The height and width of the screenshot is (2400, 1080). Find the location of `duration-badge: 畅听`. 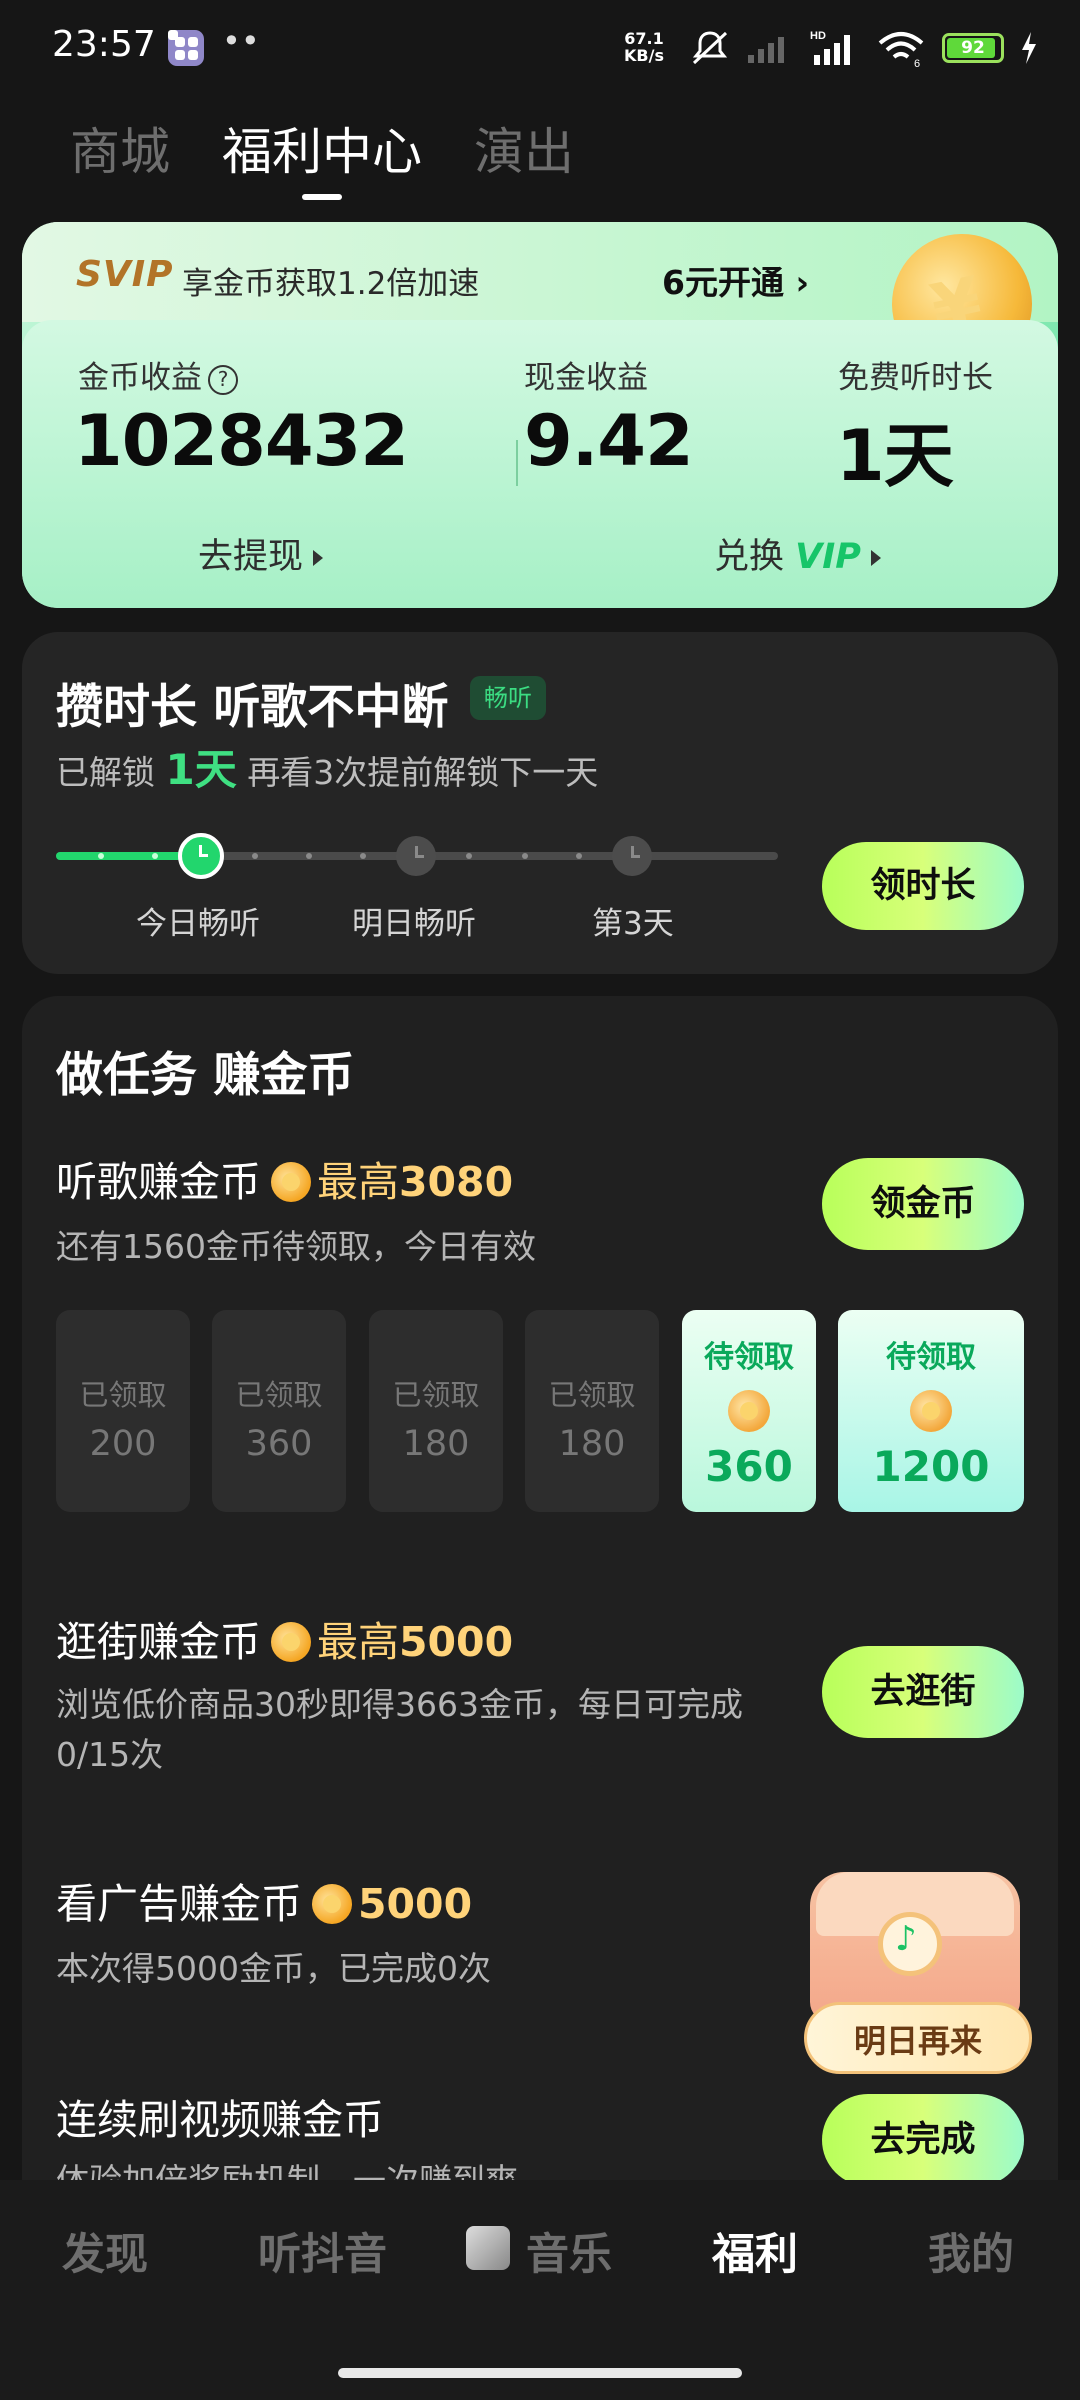

duration-badge: 畅听 is located at coordinates (508, 698).